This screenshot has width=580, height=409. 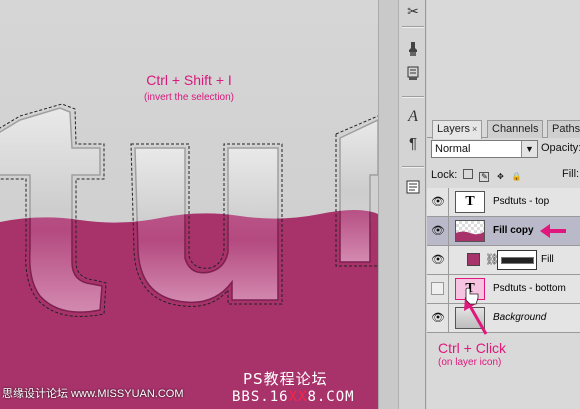 What do you see at coordinates (472, 348) in the screenshot?
I see `callout-text: Ctrl + Click` at bounding box center [472, 348].